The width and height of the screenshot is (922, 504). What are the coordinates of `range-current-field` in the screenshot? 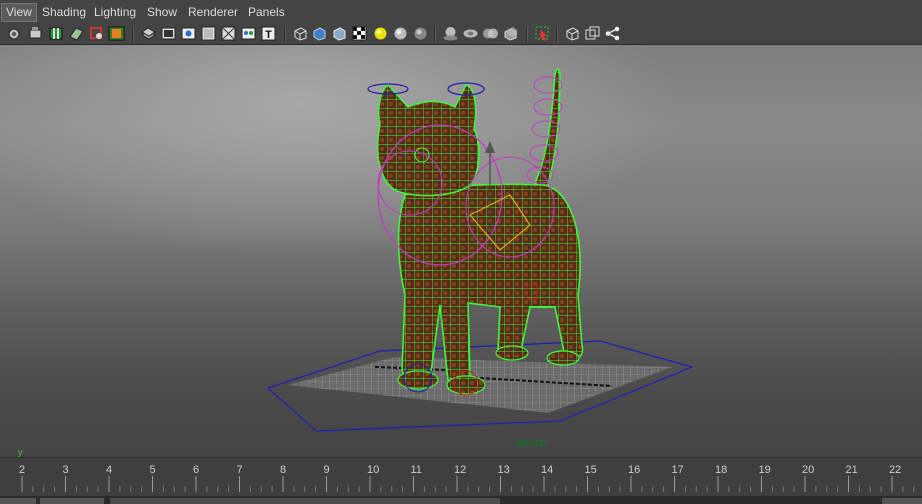 It's located at (72, 501).